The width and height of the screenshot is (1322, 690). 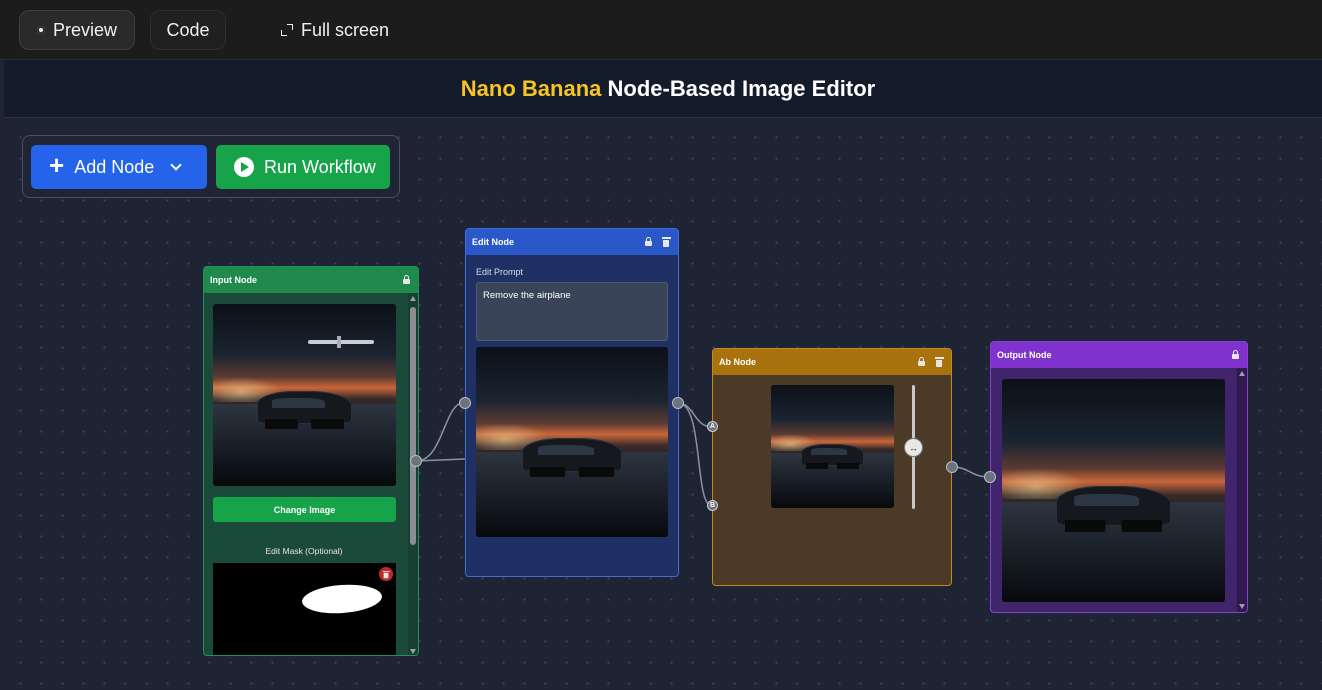 I want to click on fullscreen-icon, so click(x=286, y=30).